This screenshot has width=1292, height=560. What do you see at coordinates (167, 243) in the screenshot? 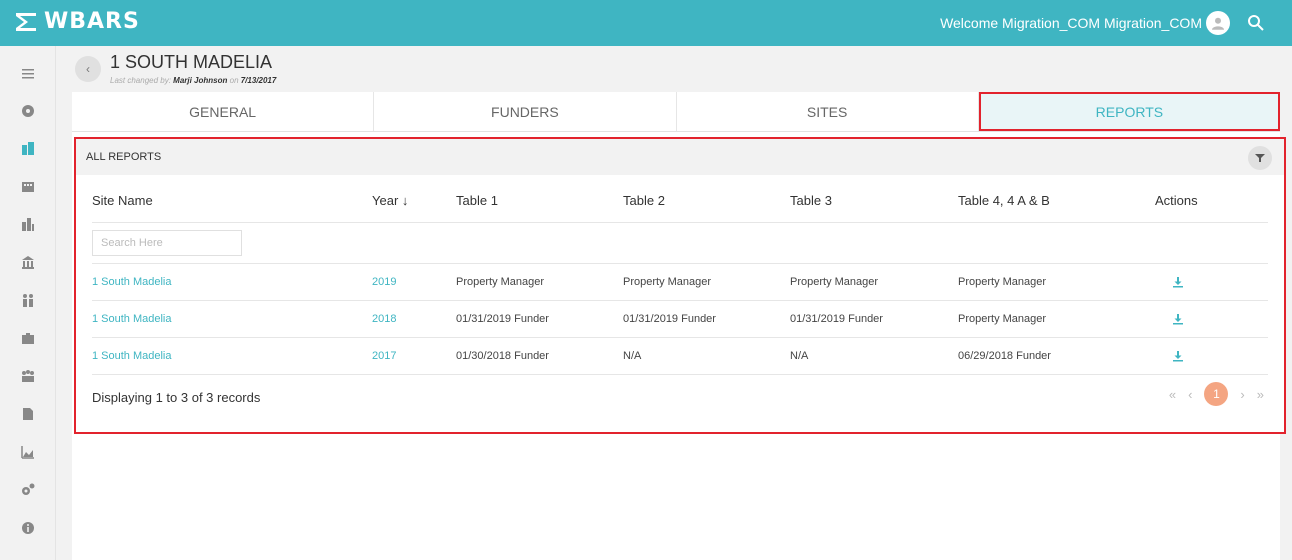
I see `search-input` at bounding box center [167, 243].